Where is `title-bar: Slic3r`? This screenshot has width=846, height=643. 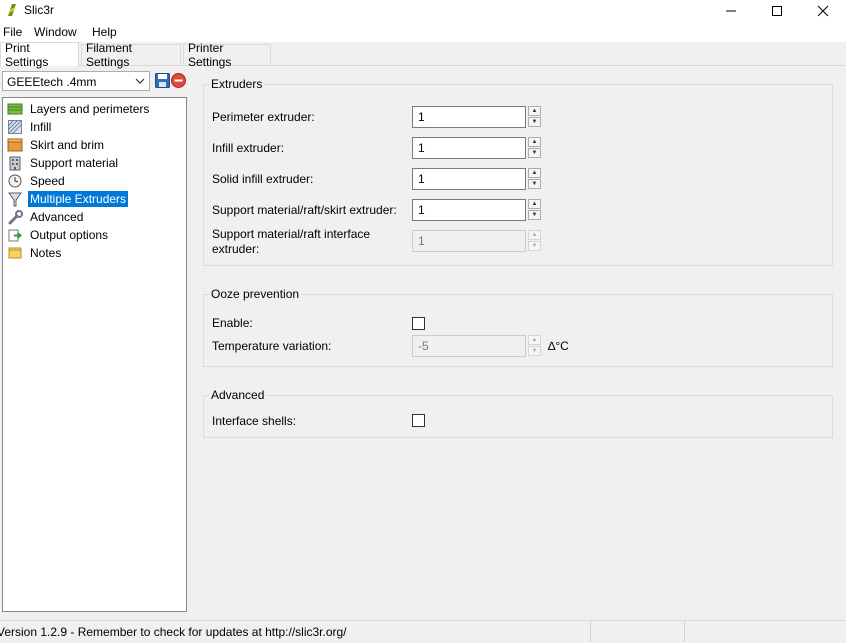
title-bar: Slic3r is located at coordinates (423, 11).